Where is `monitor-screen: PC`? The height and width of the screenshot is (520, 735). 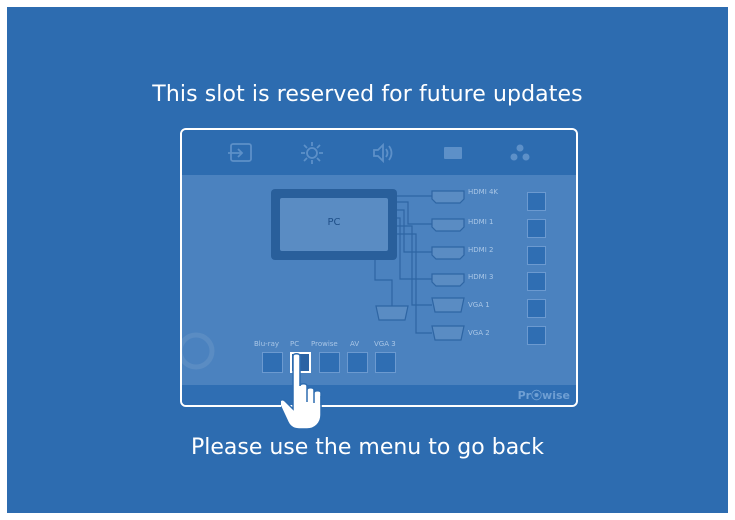
monitor-screen: PC is located at coordinates (334, 224).